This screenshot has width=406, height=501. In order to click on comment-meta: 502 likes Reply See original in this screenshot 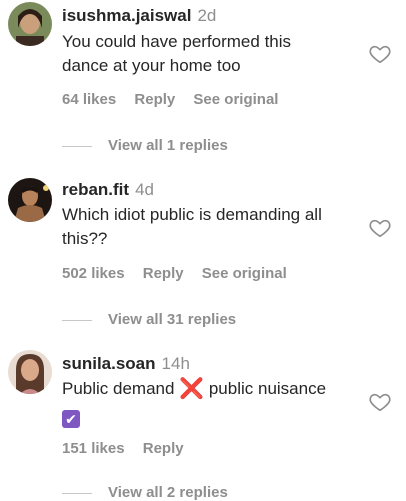, I will do `click(181, 273)`.